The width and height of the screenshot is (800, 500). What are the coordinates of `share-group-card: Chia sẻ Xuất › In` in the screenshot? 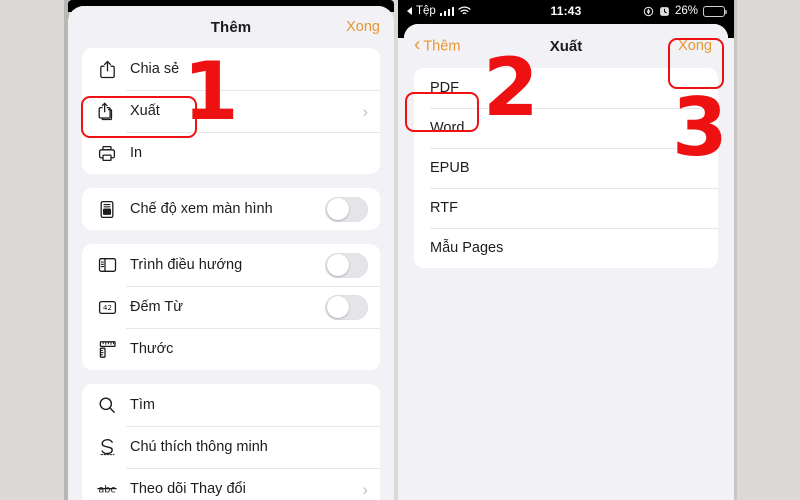 It's located at (231, 111).